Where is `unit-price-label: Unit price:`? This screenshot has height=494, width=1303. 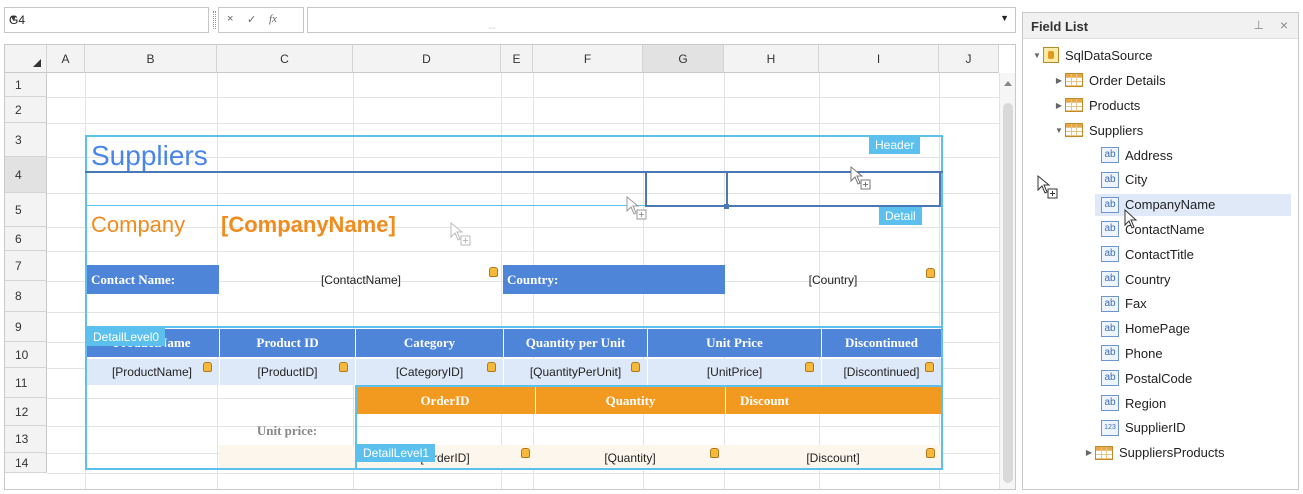 unit-price-label: Unit price: is located at coordinates (287, 431).